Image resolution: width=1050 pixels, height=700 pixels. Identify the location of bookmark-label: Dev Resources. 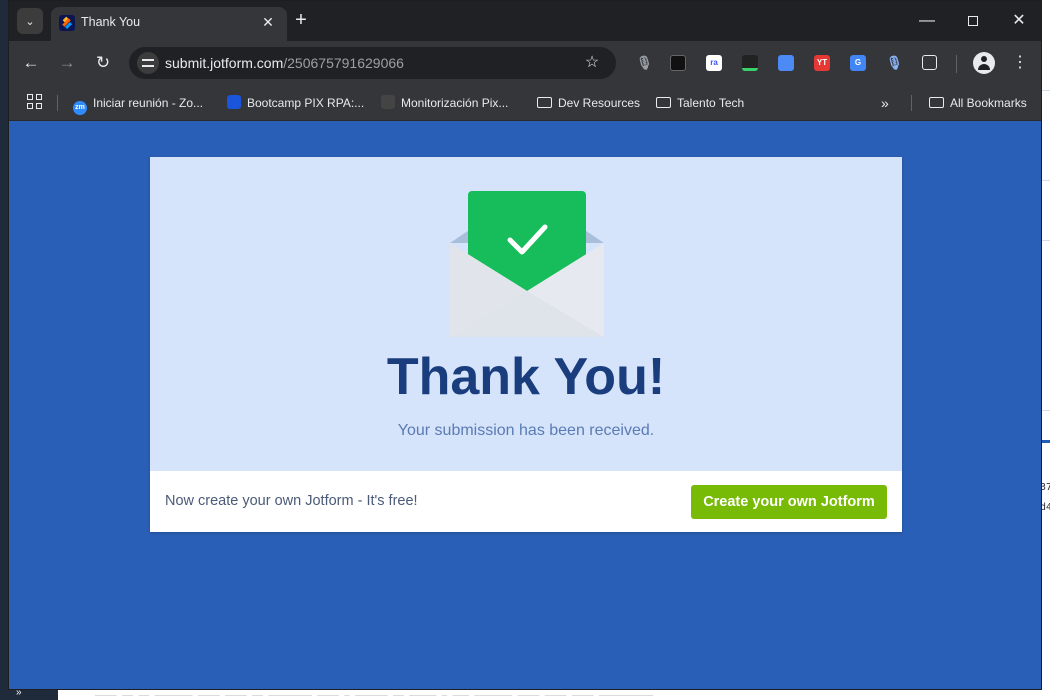
(599, 103).